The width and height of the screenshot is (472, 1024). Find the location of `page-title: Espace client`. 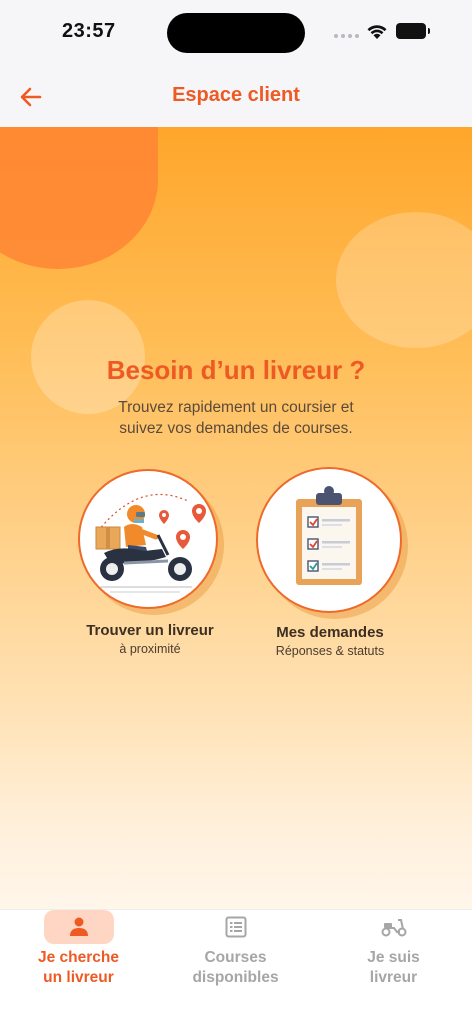

page-title: Espace client is located at coordinates (236, 95).